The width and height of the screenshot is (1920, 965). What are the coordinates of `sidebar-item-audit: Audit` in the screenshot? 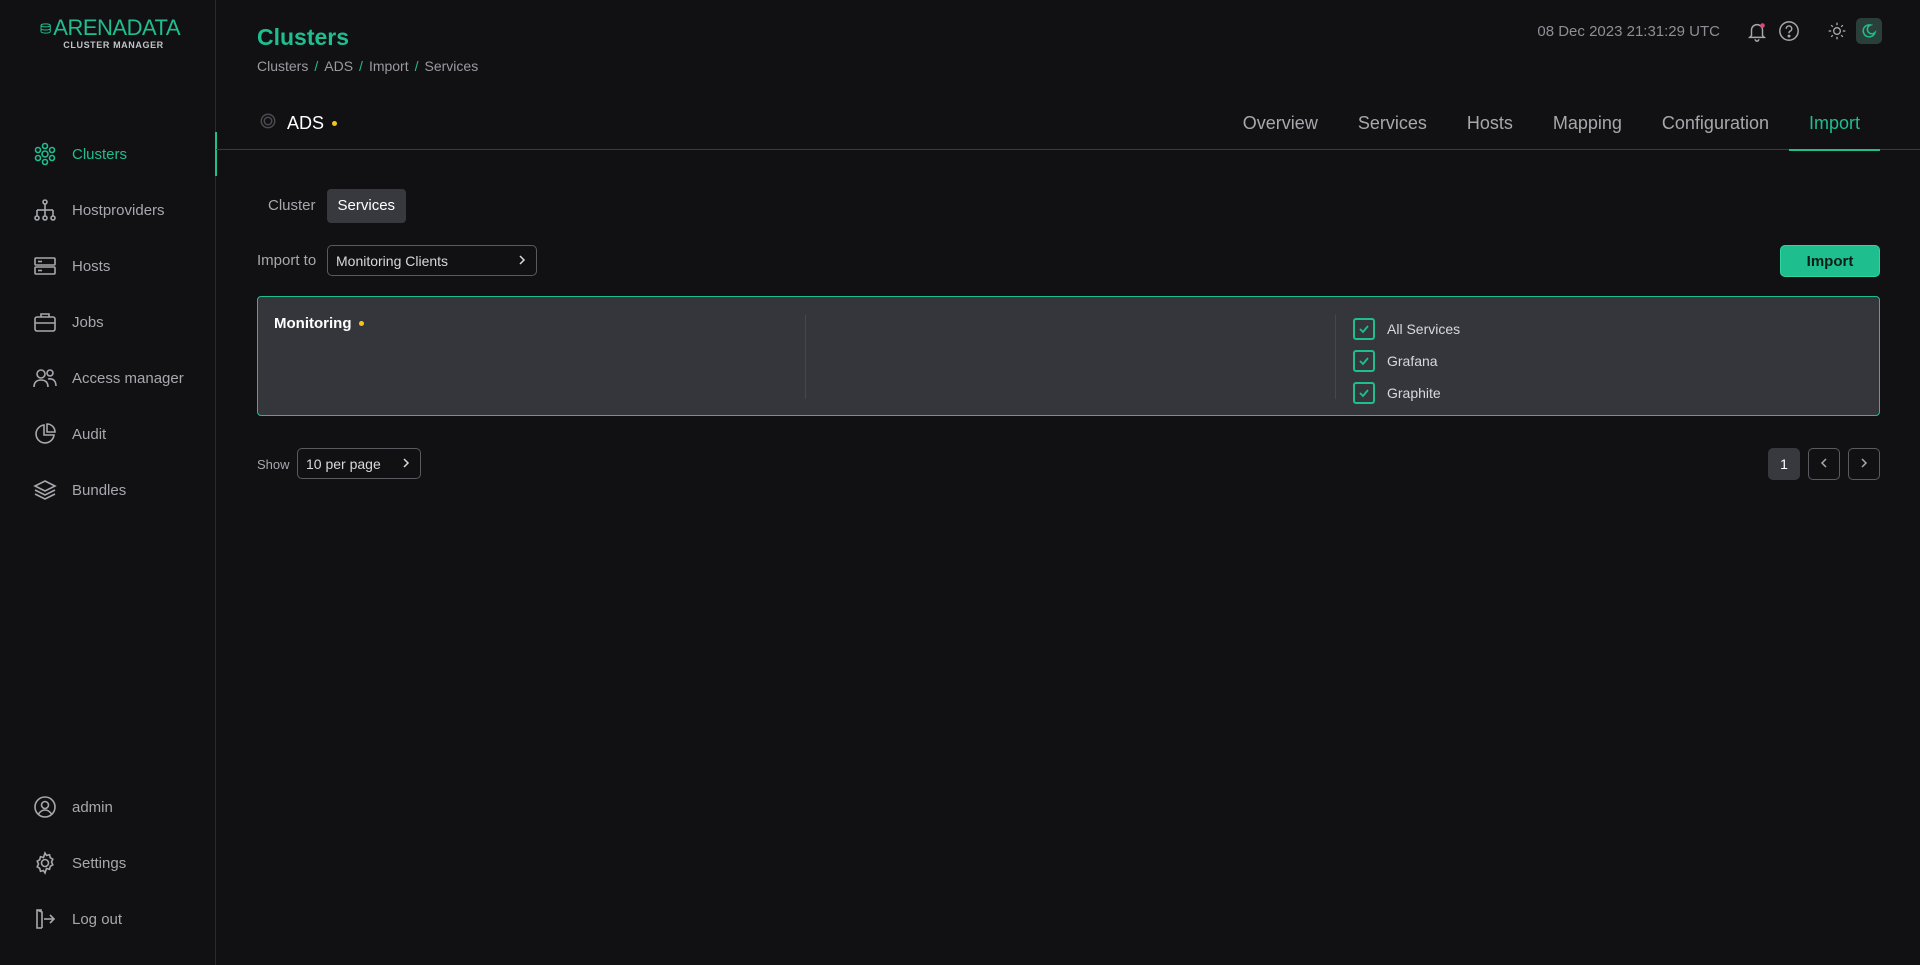 It's located at (108, 434).